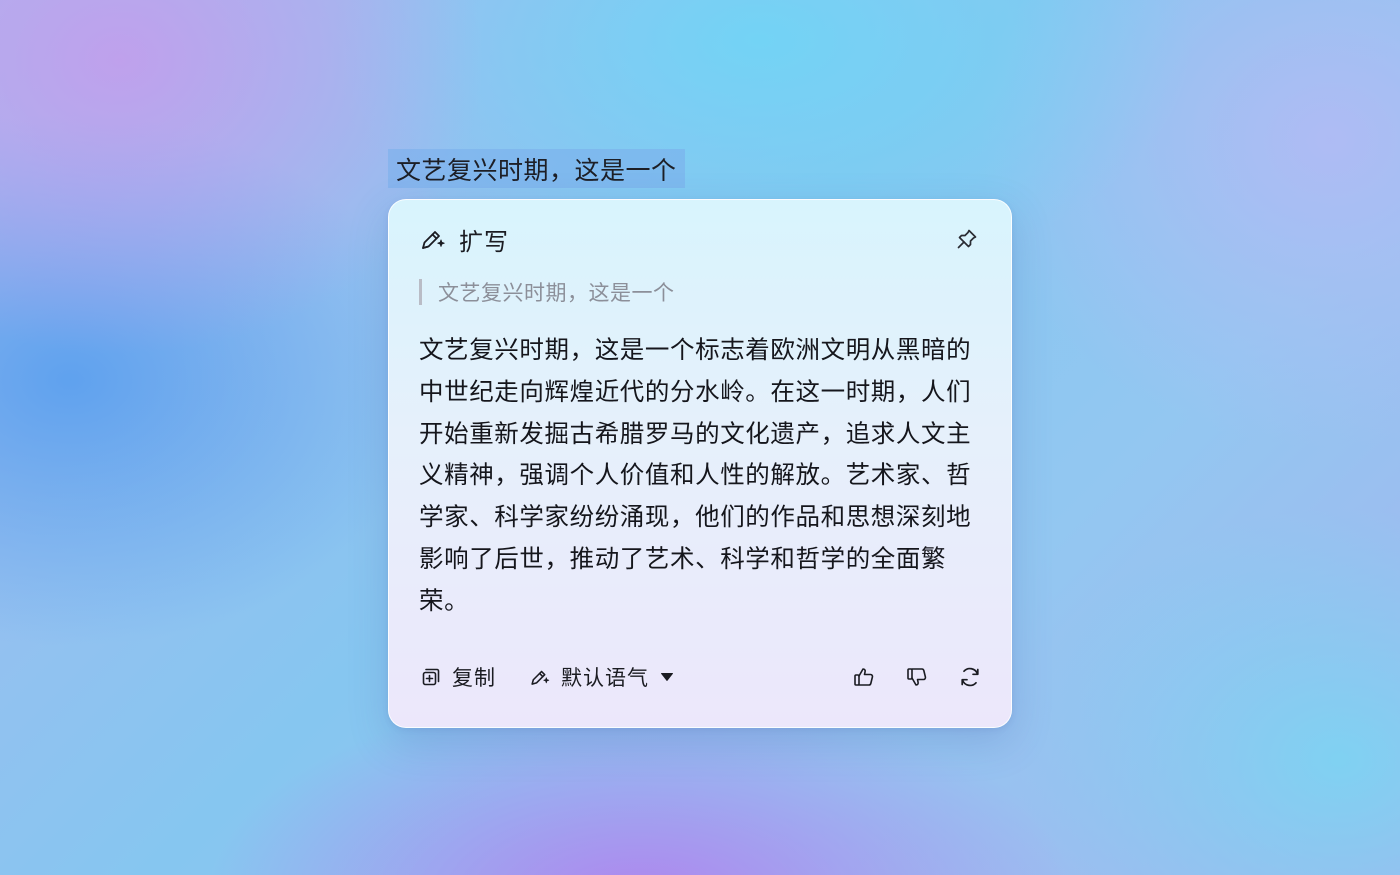 The image size is (1400, 875). What do you see at coordinates (970, 677) in the screenshot?
I see `refresh-icon` at bounding box center [970, 677].